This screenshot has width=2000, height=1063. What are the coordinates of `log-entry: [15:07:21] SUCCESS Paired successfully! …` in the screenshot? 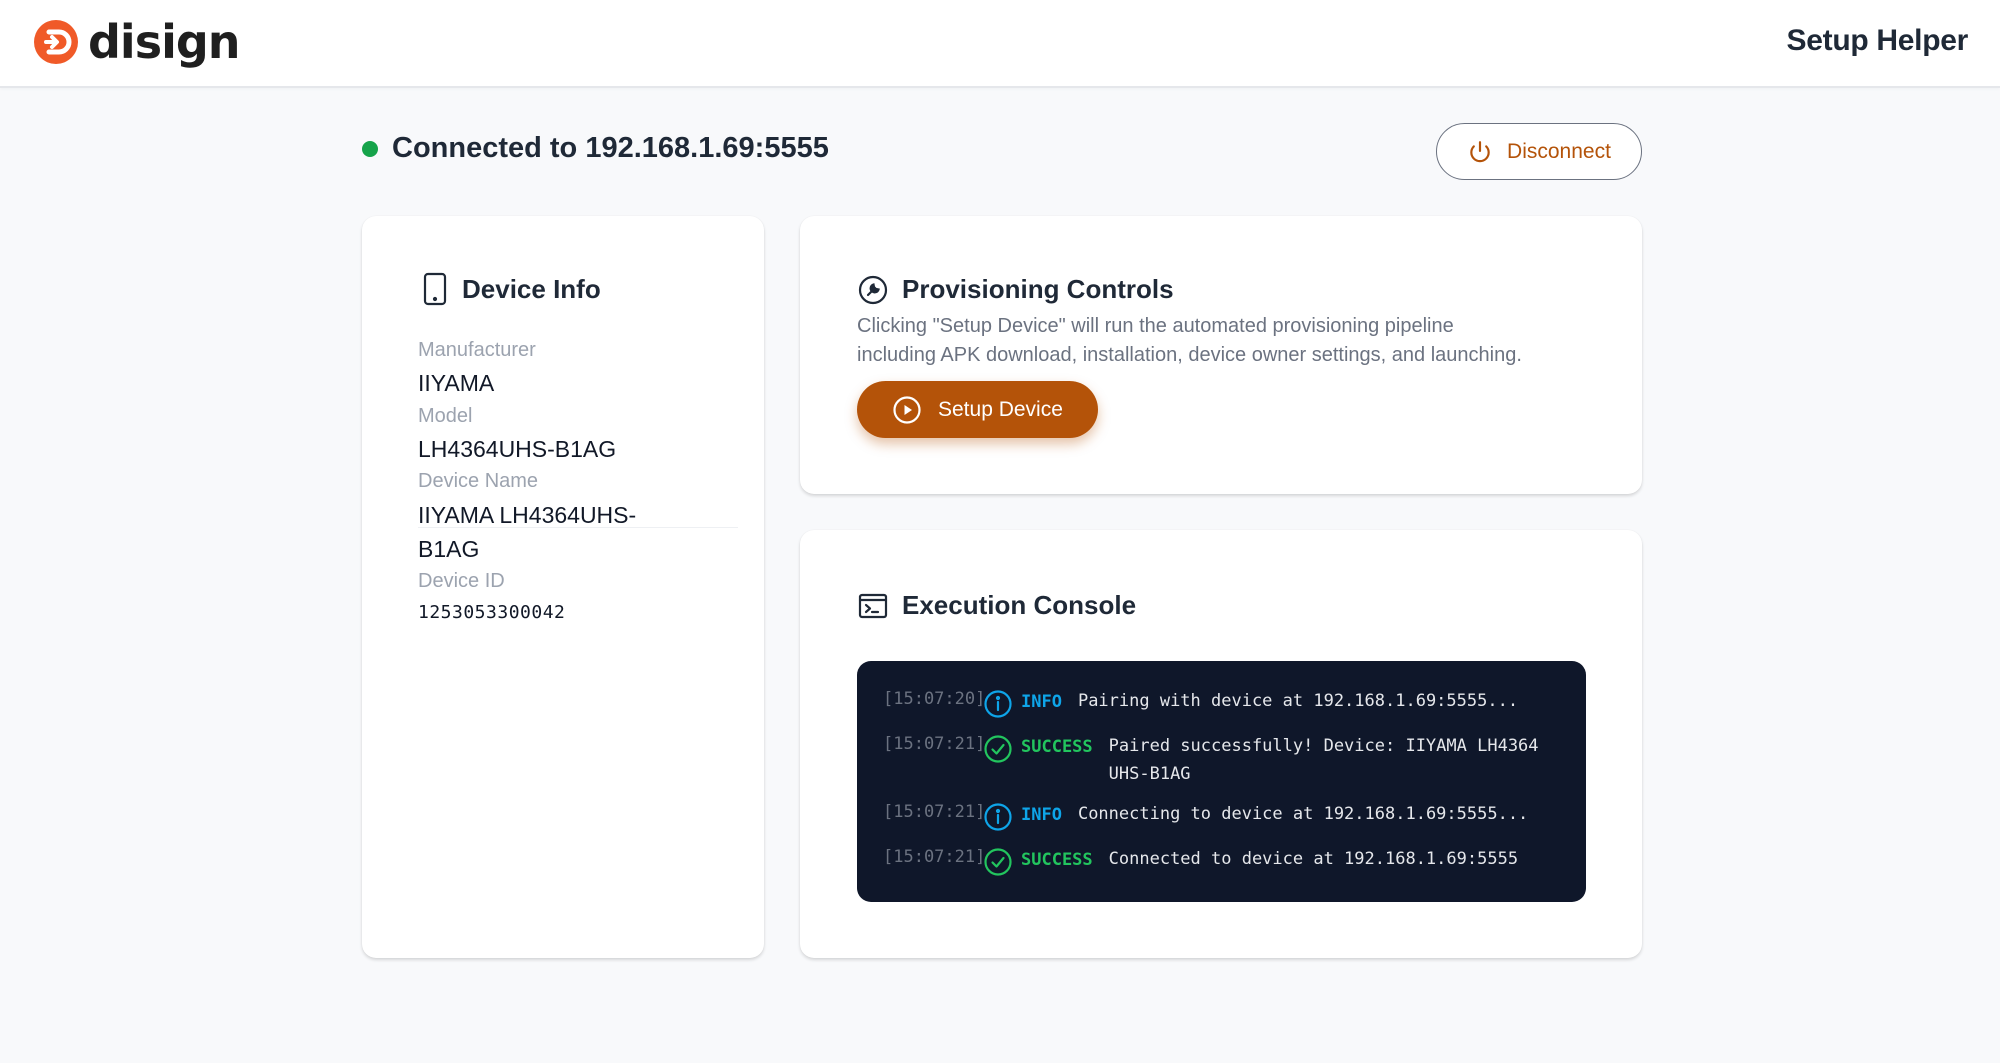 It's located at (1211, 760).